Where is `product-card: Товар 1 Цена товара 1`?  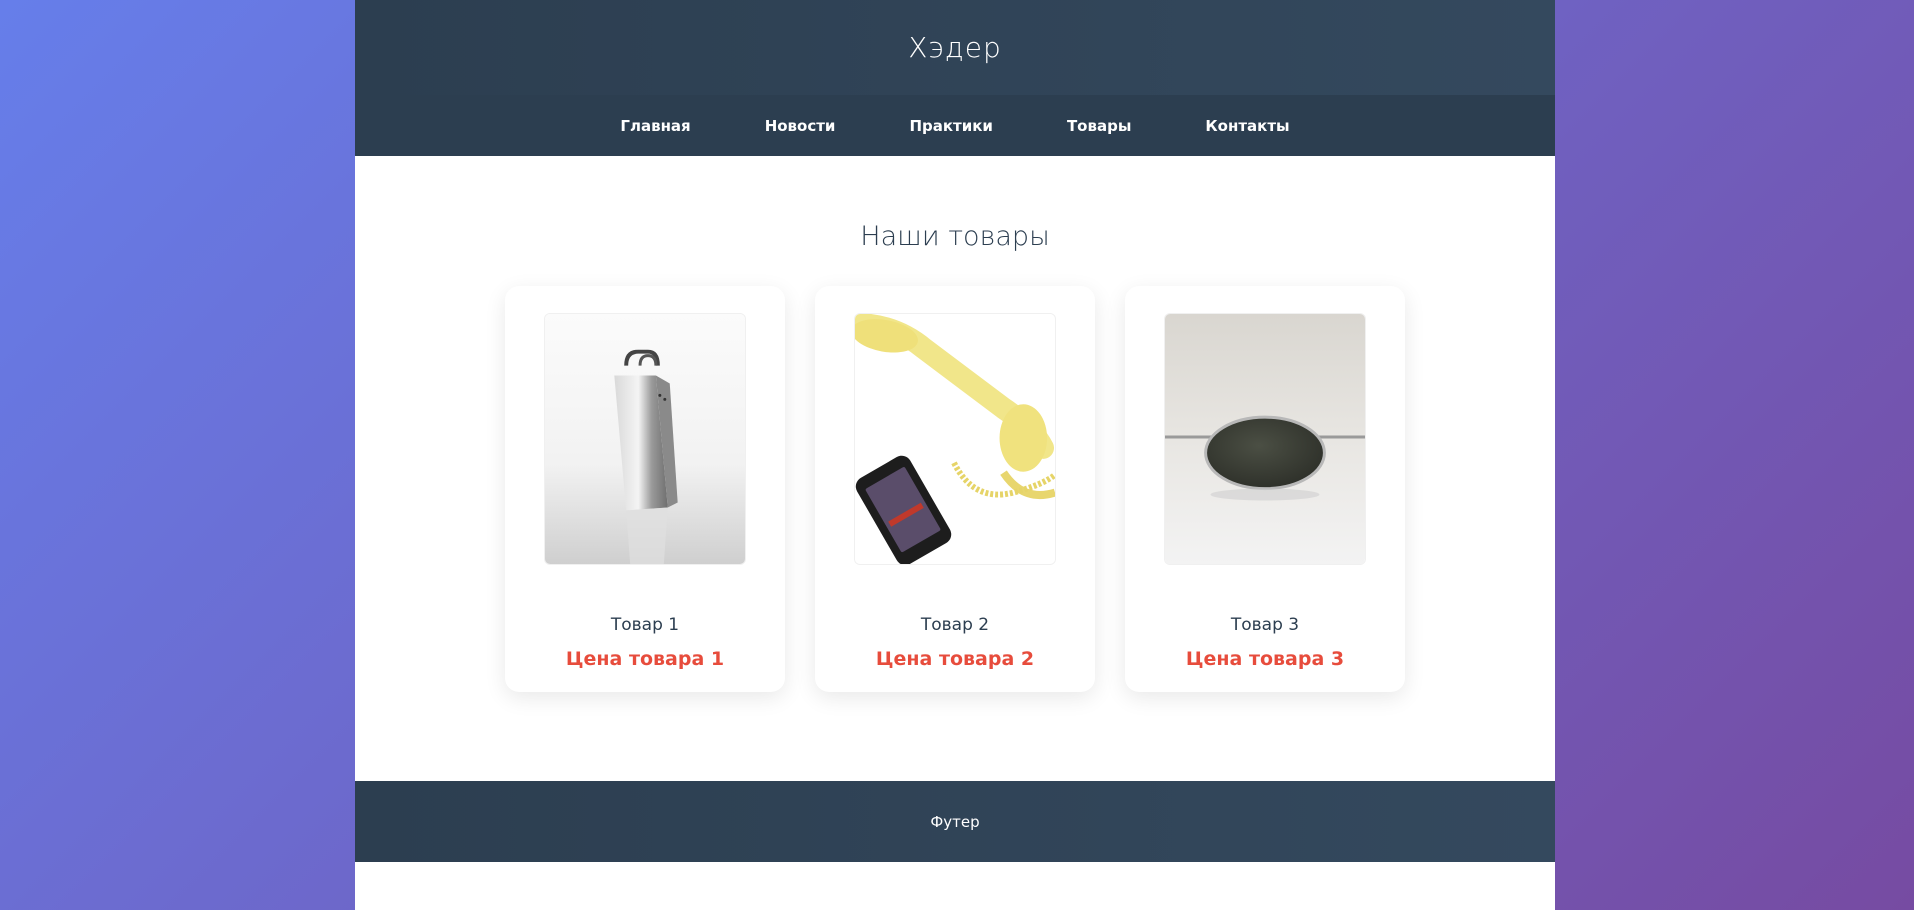
product-card: Товар 1 Цена товара 1 is located at coordinates (645, 489).